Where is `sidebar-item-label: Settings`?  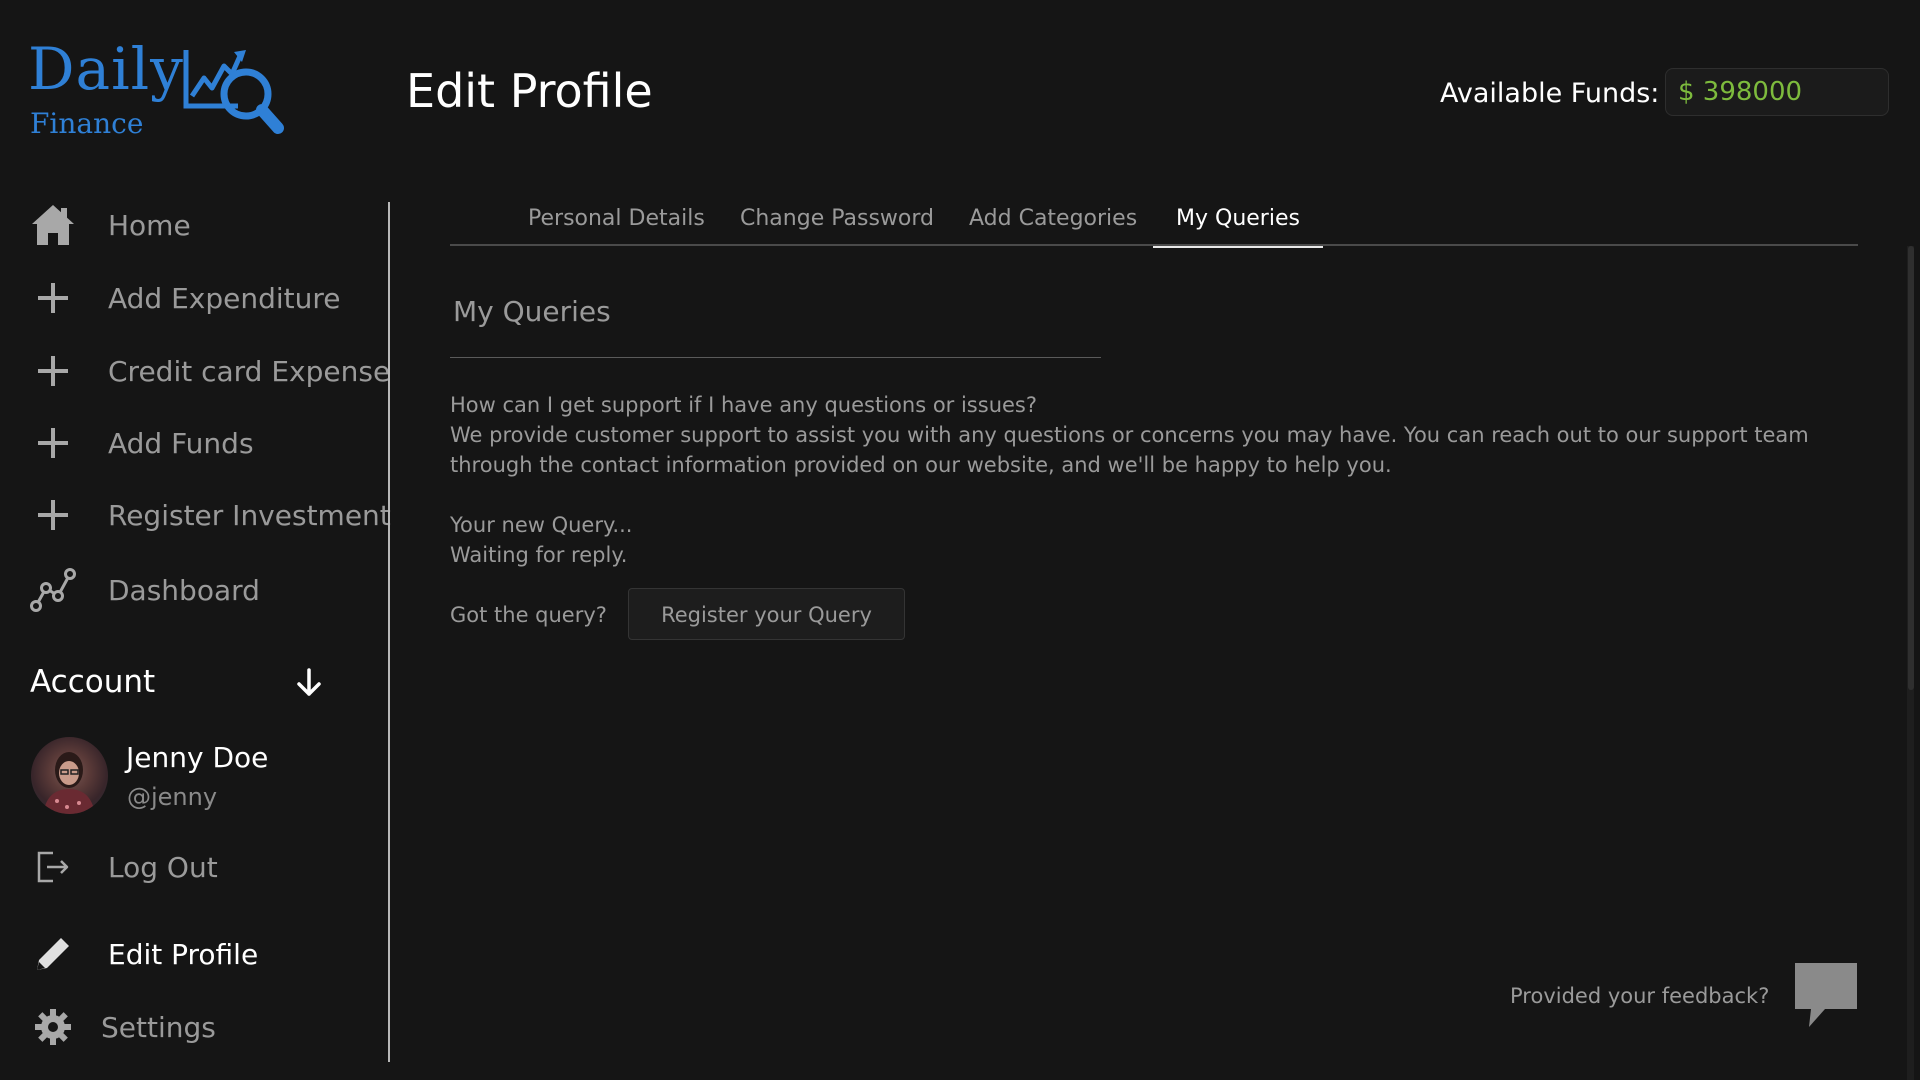 sidebar-item-label: Settings is located at coordinates (158, 1027).